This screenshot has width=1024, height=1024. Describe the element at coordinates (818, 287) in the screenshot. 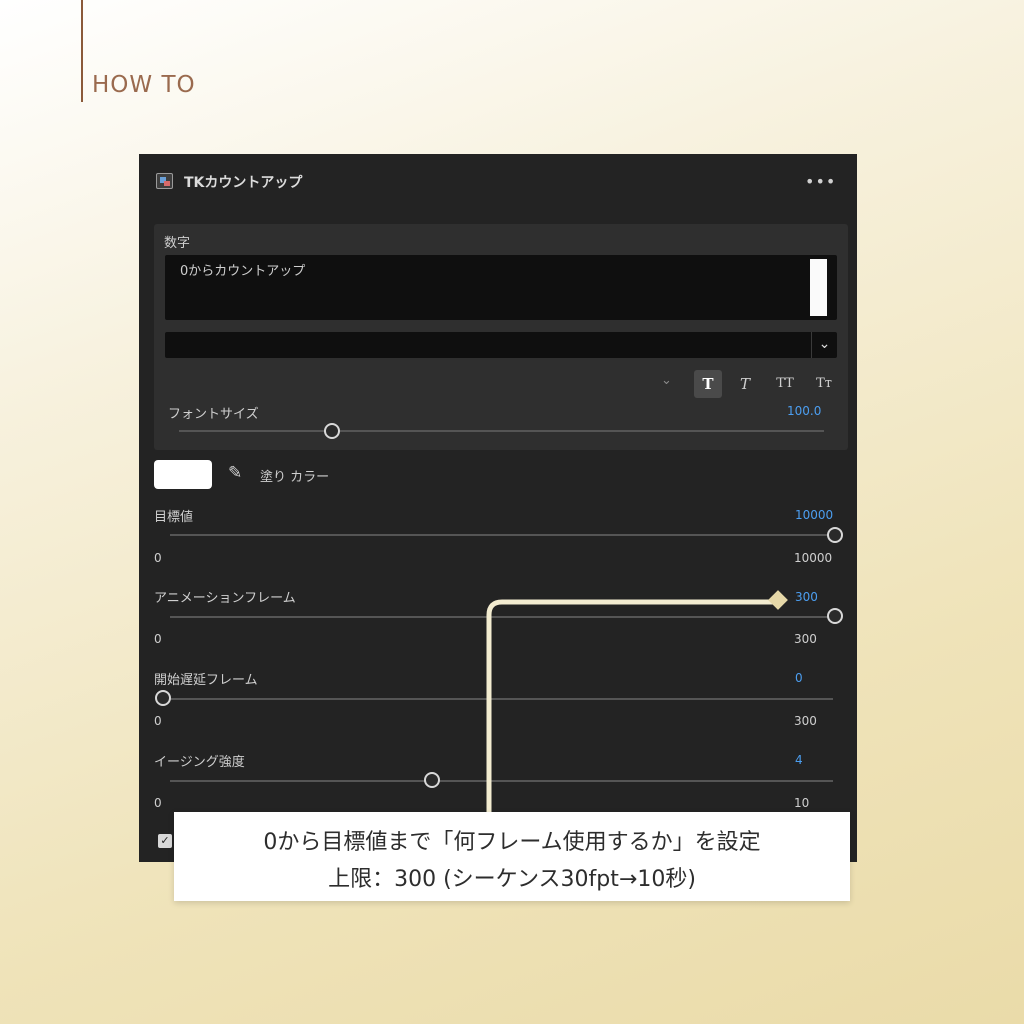

I see `text-color-swatch` at that location.